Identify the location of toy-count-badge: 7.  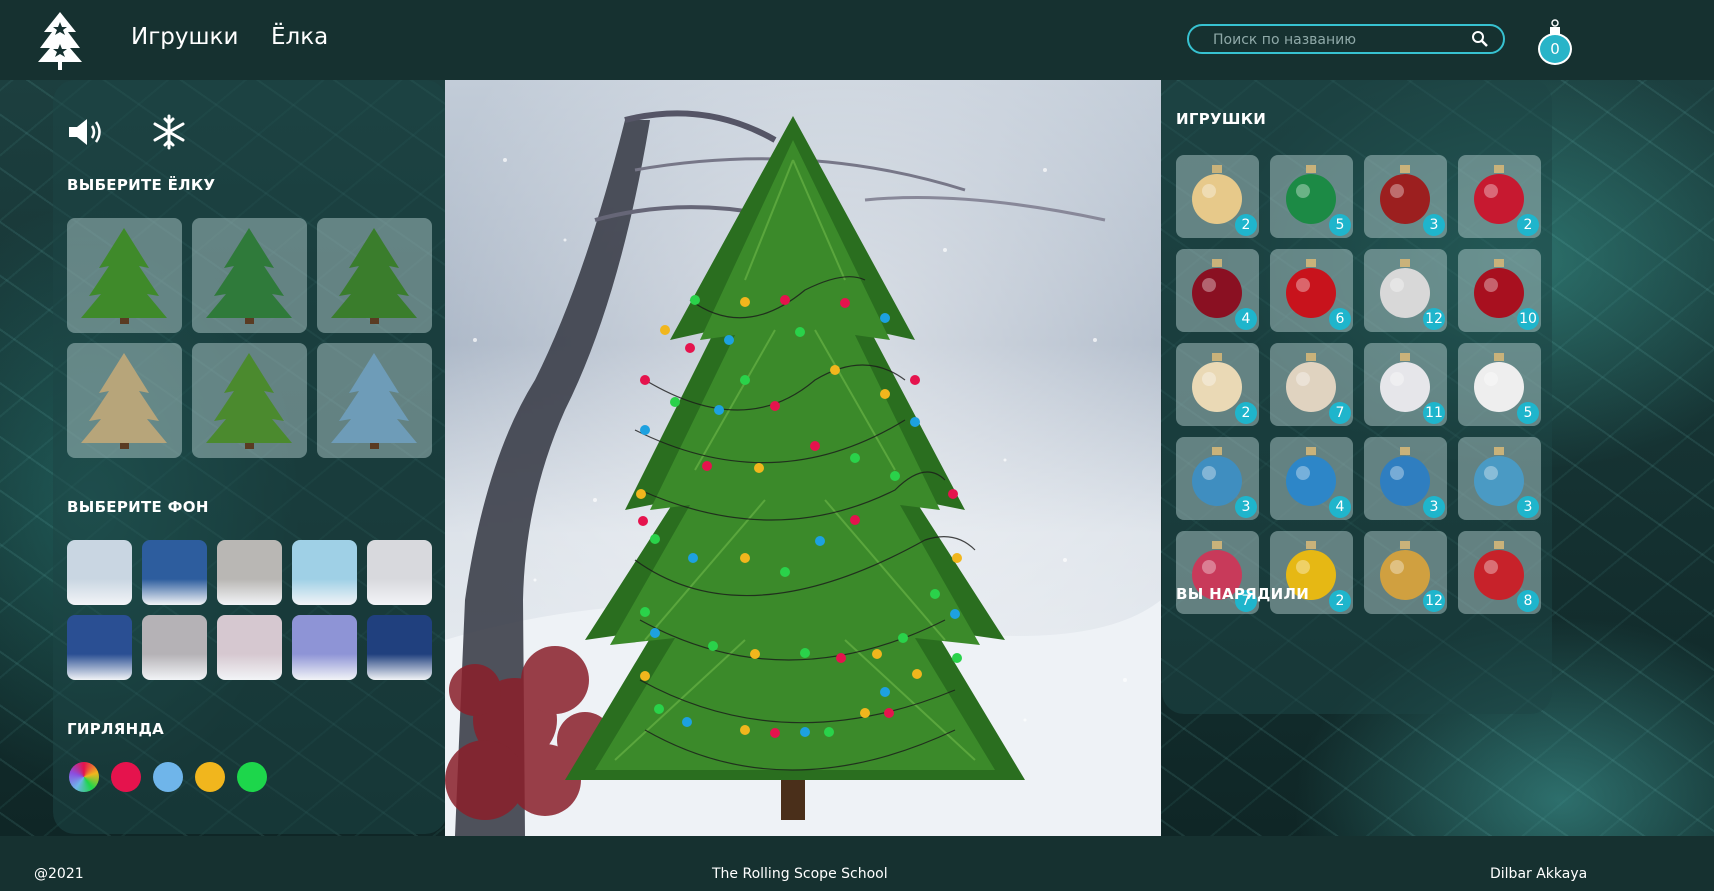
(1340, 413).